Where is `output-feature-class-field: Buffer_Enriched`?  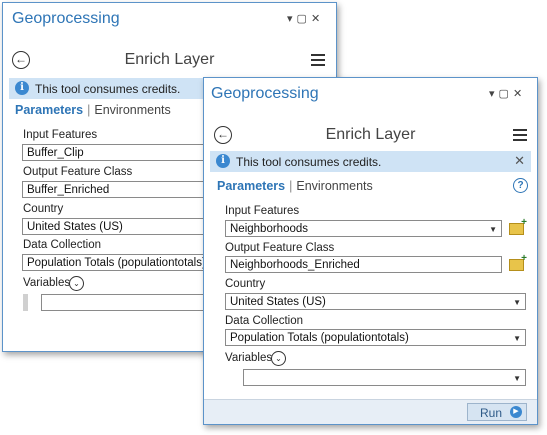 output-feature-class-field: Buffer_Enriched is located at coordinates (122, 189).